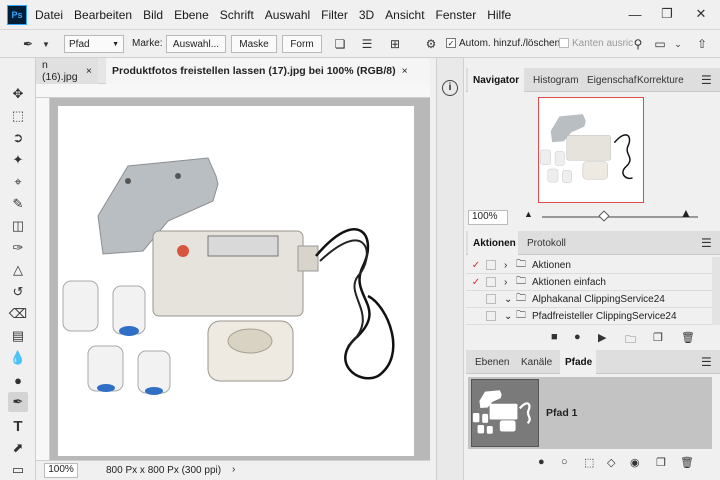  Describe the element at coordinates (589, 462) in the screenshot. I see `load-path-as-selection-icon: ⬚` at that location.